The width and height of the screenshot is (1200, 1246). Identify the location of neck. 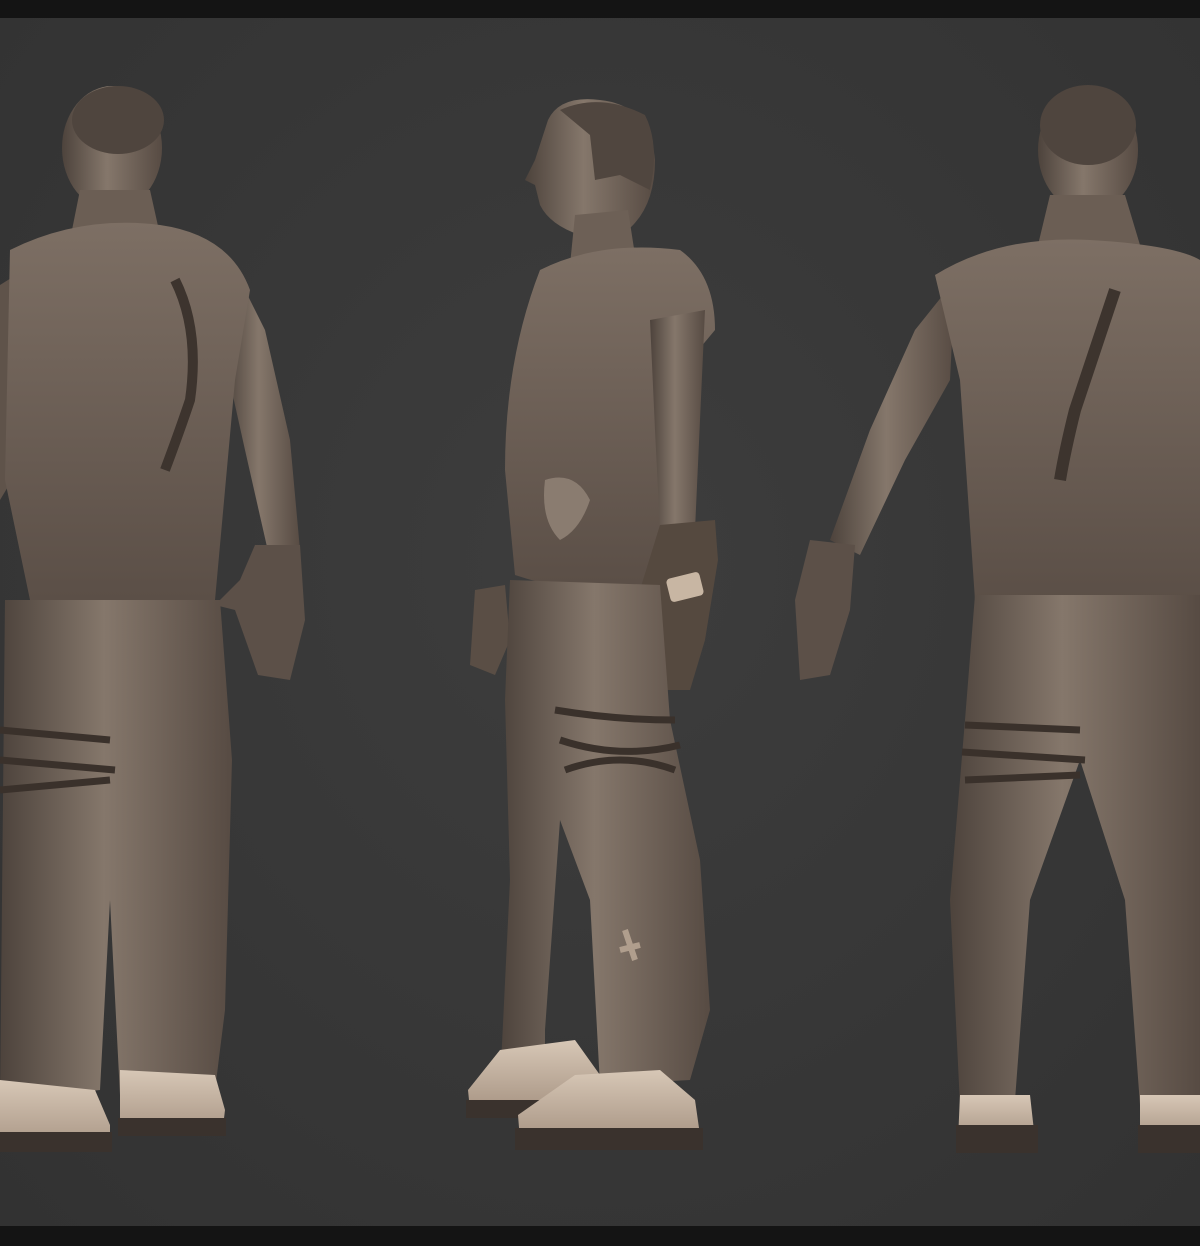
(1089, 220).